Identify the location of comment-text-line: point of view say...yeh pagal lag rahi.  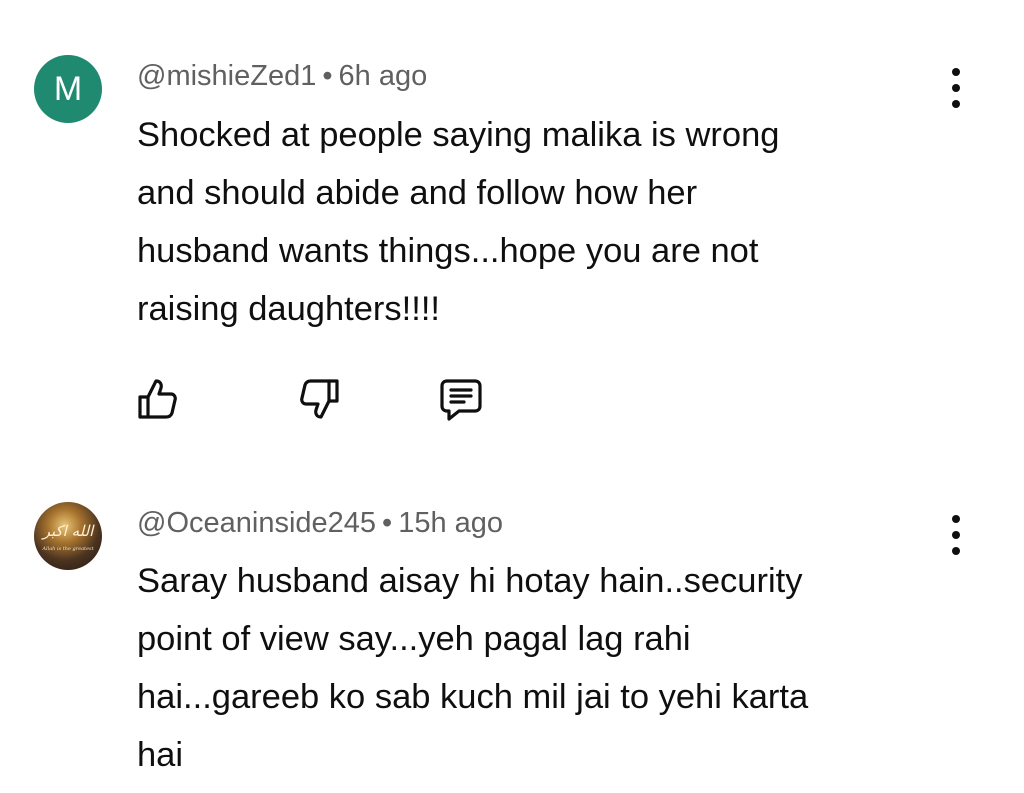
(414, 639).